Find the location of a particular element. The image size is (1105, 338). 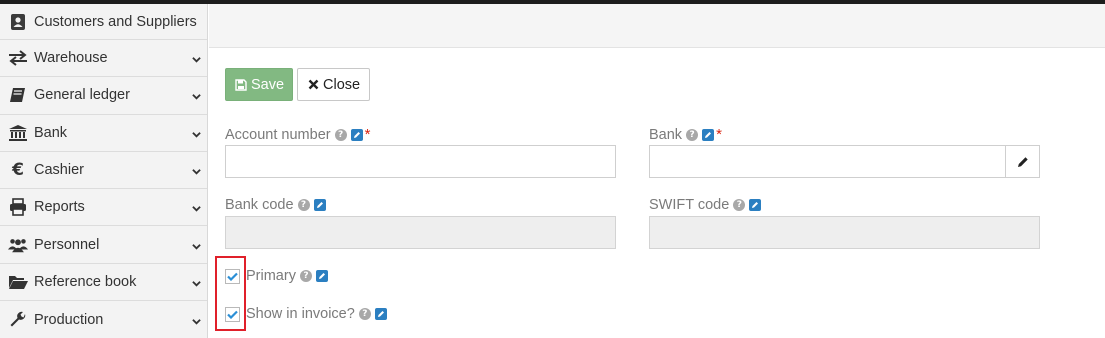

sidebar-item-label: Cashier is located at coordinates (59, 170).